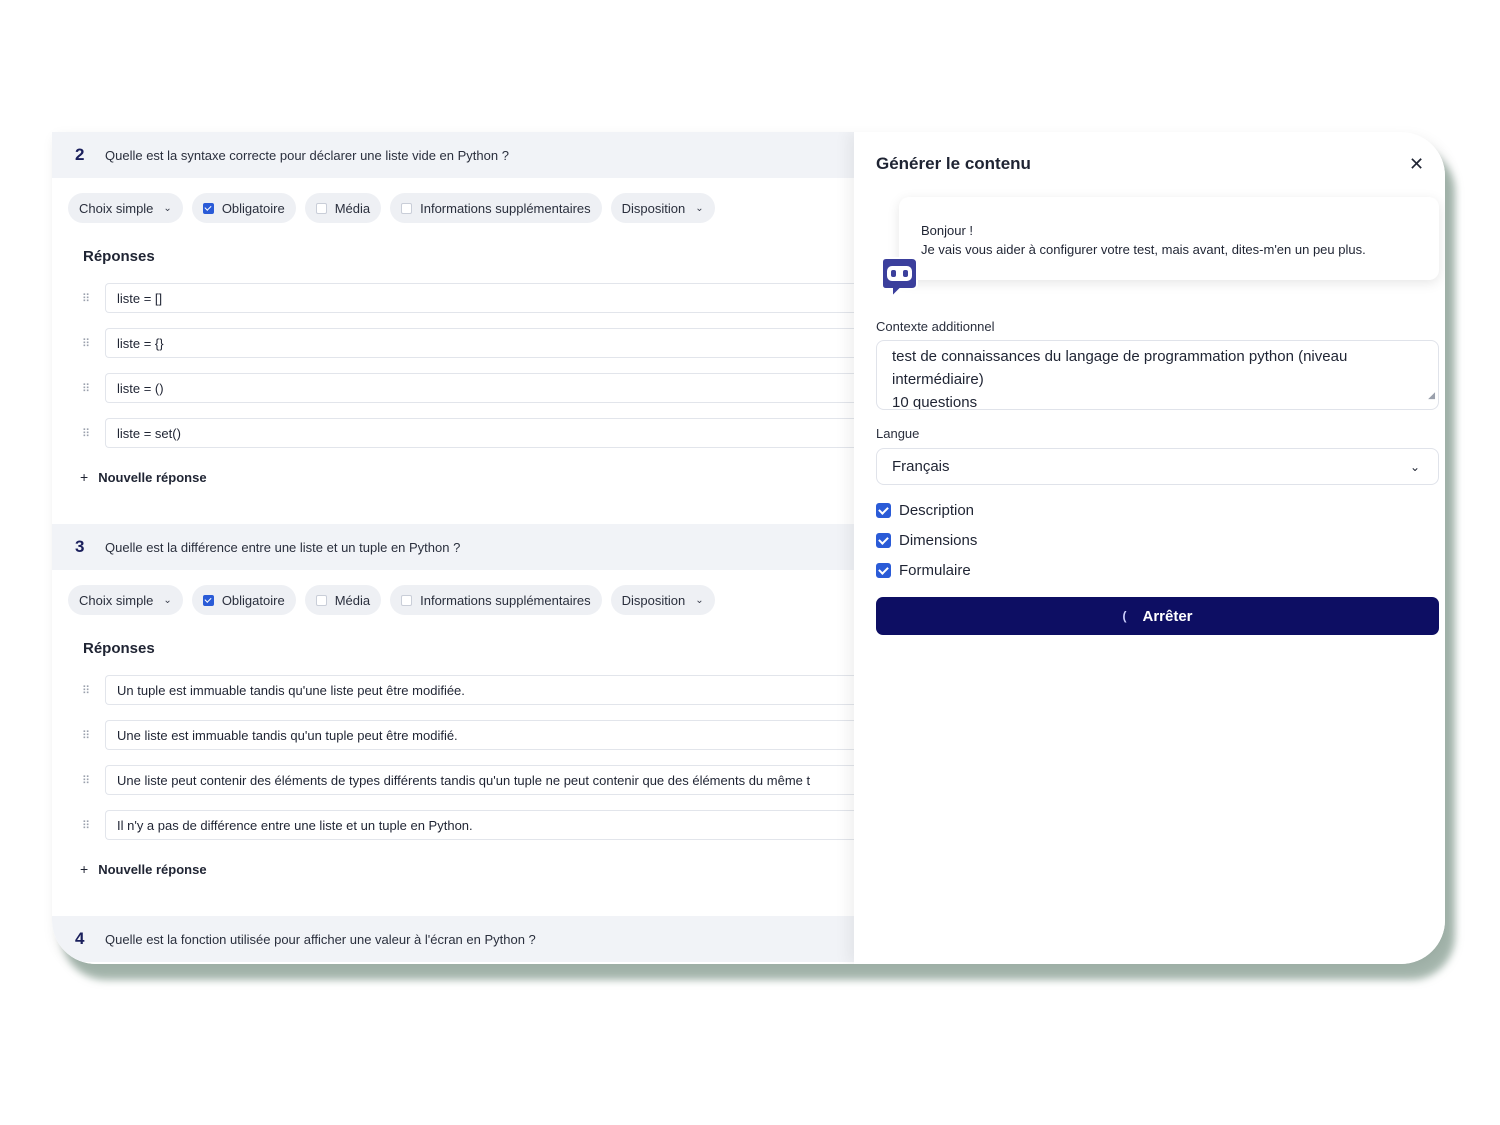 The width and height of the screenshot is (1500, 1125). I want to click on question-number: 4, so click(80, 938).